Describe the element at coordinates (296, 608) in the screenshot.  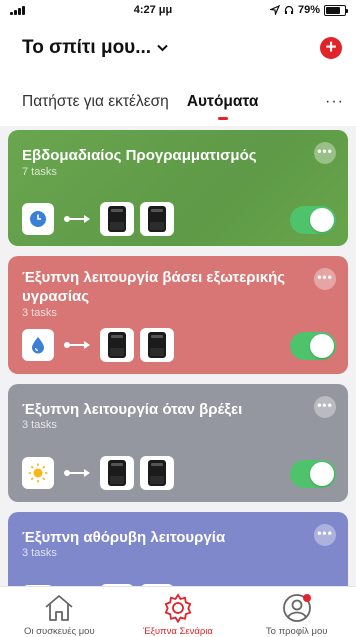
I see `profile-icon` at that location.